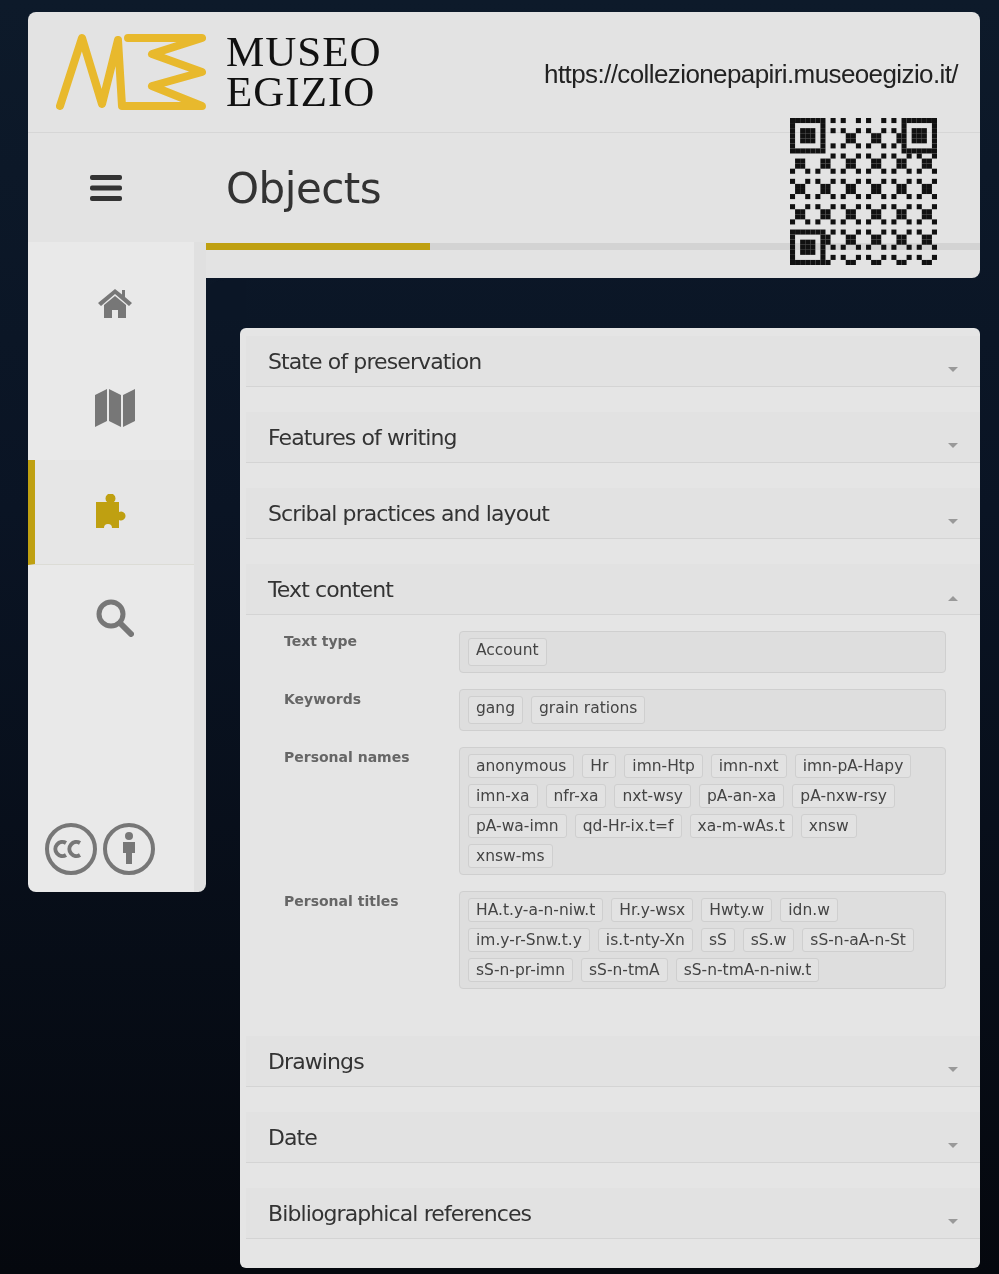 The height and width of the screenshot is (1274, 999). Describe the element at coordinates (858, 940) in the screenshot. I see `tag: sS-n-aA-n-St` at that location.